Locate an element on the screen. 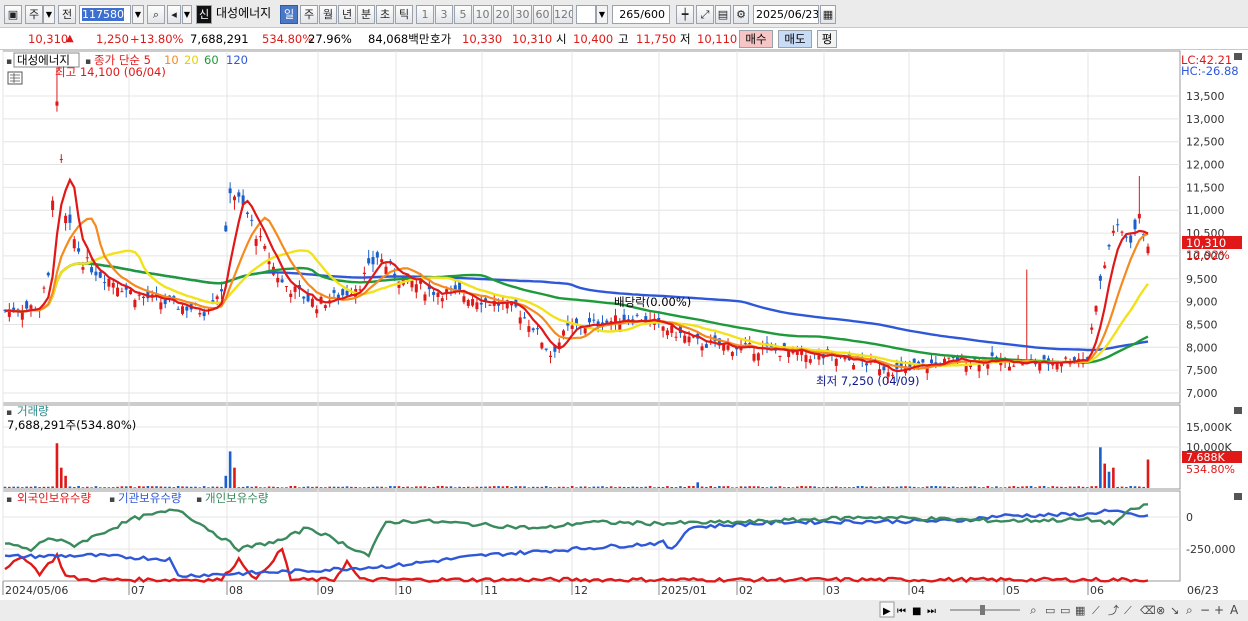 The image size is (1248, 621). stock-code-input: 117580 is located at coordinates (105, 14).